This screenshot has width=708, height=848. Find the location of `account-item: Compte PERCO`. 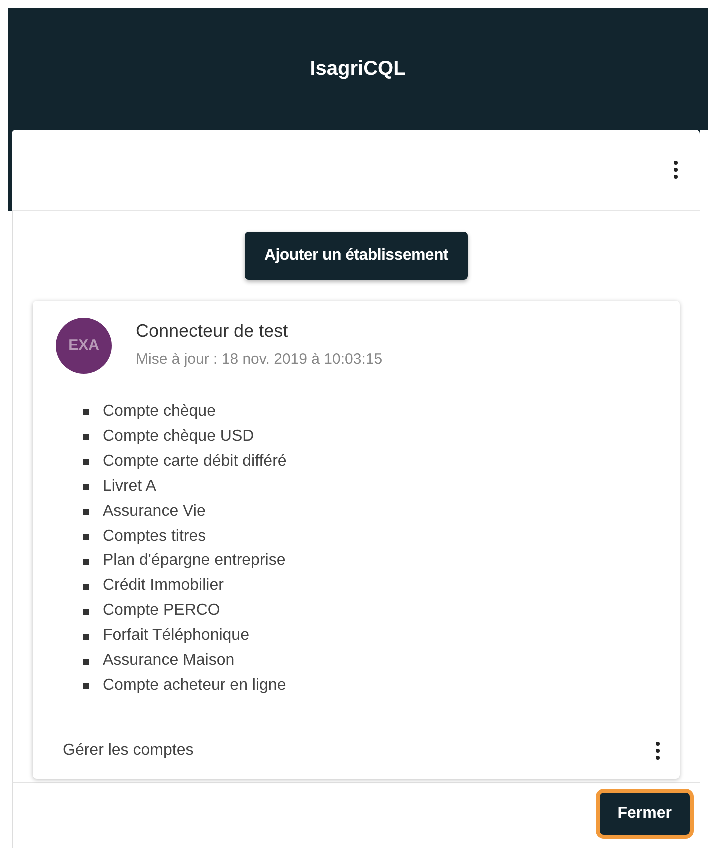

account-item: Compte PERCO is located at coordinates (161, 611).